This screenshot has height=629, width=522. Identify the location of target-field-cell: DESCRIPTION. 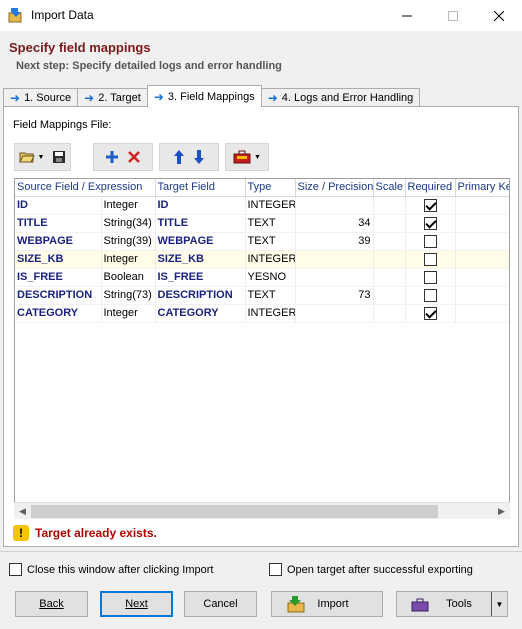
(200, 295).